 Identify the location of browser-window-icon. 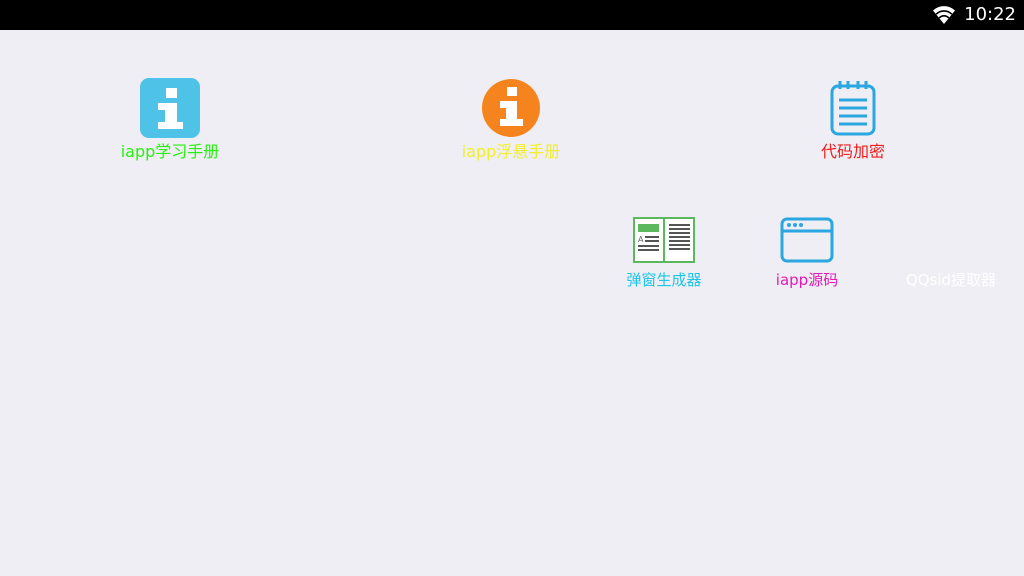
(807, 240).